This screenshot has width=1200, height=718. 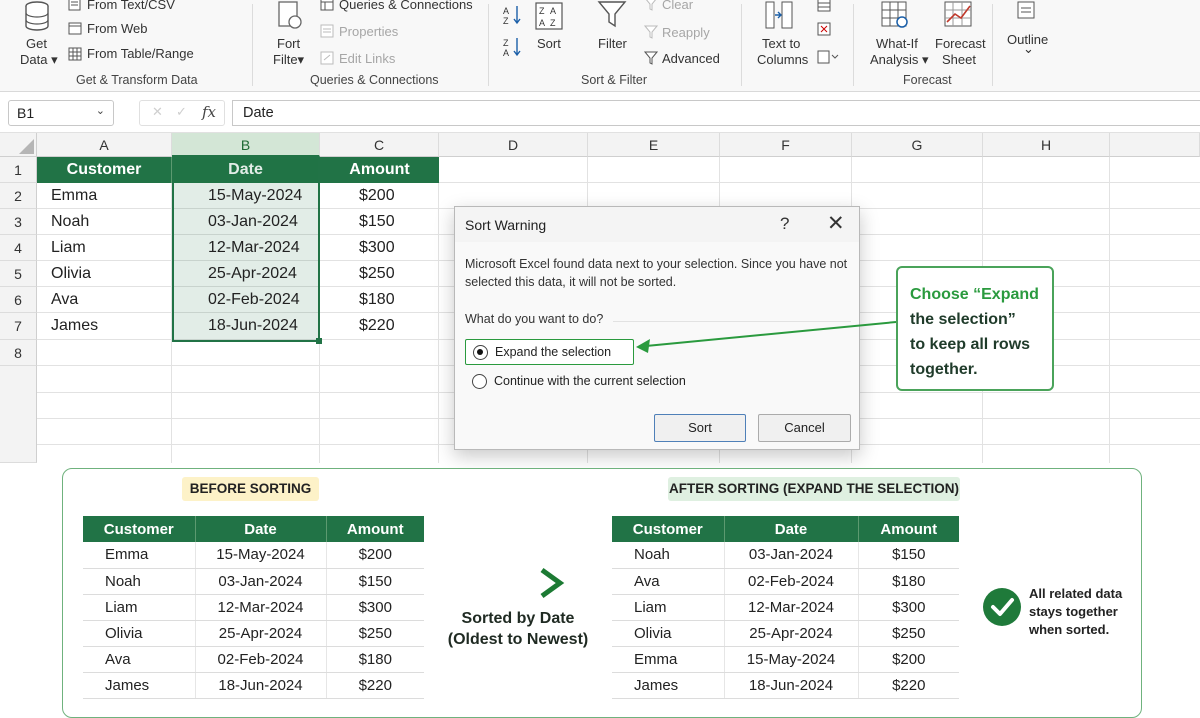 What do you see at coordinates (786, 145) in the screenshot?
I see `column-header-f: F` at bounding box center [786, 145].